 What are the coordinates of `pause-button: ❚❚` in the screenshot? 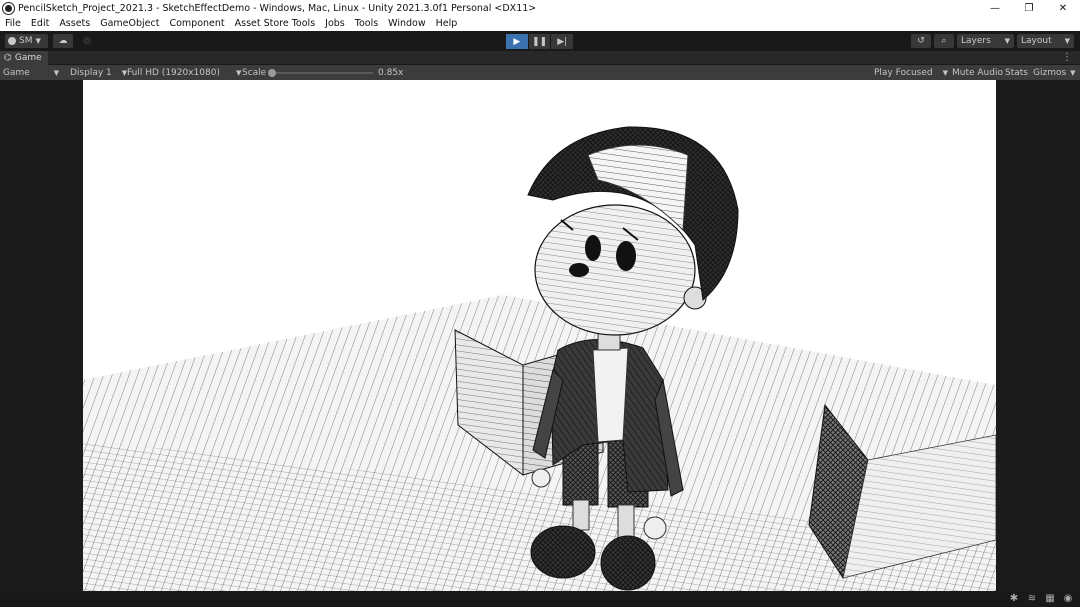 It's located at (539, 41).